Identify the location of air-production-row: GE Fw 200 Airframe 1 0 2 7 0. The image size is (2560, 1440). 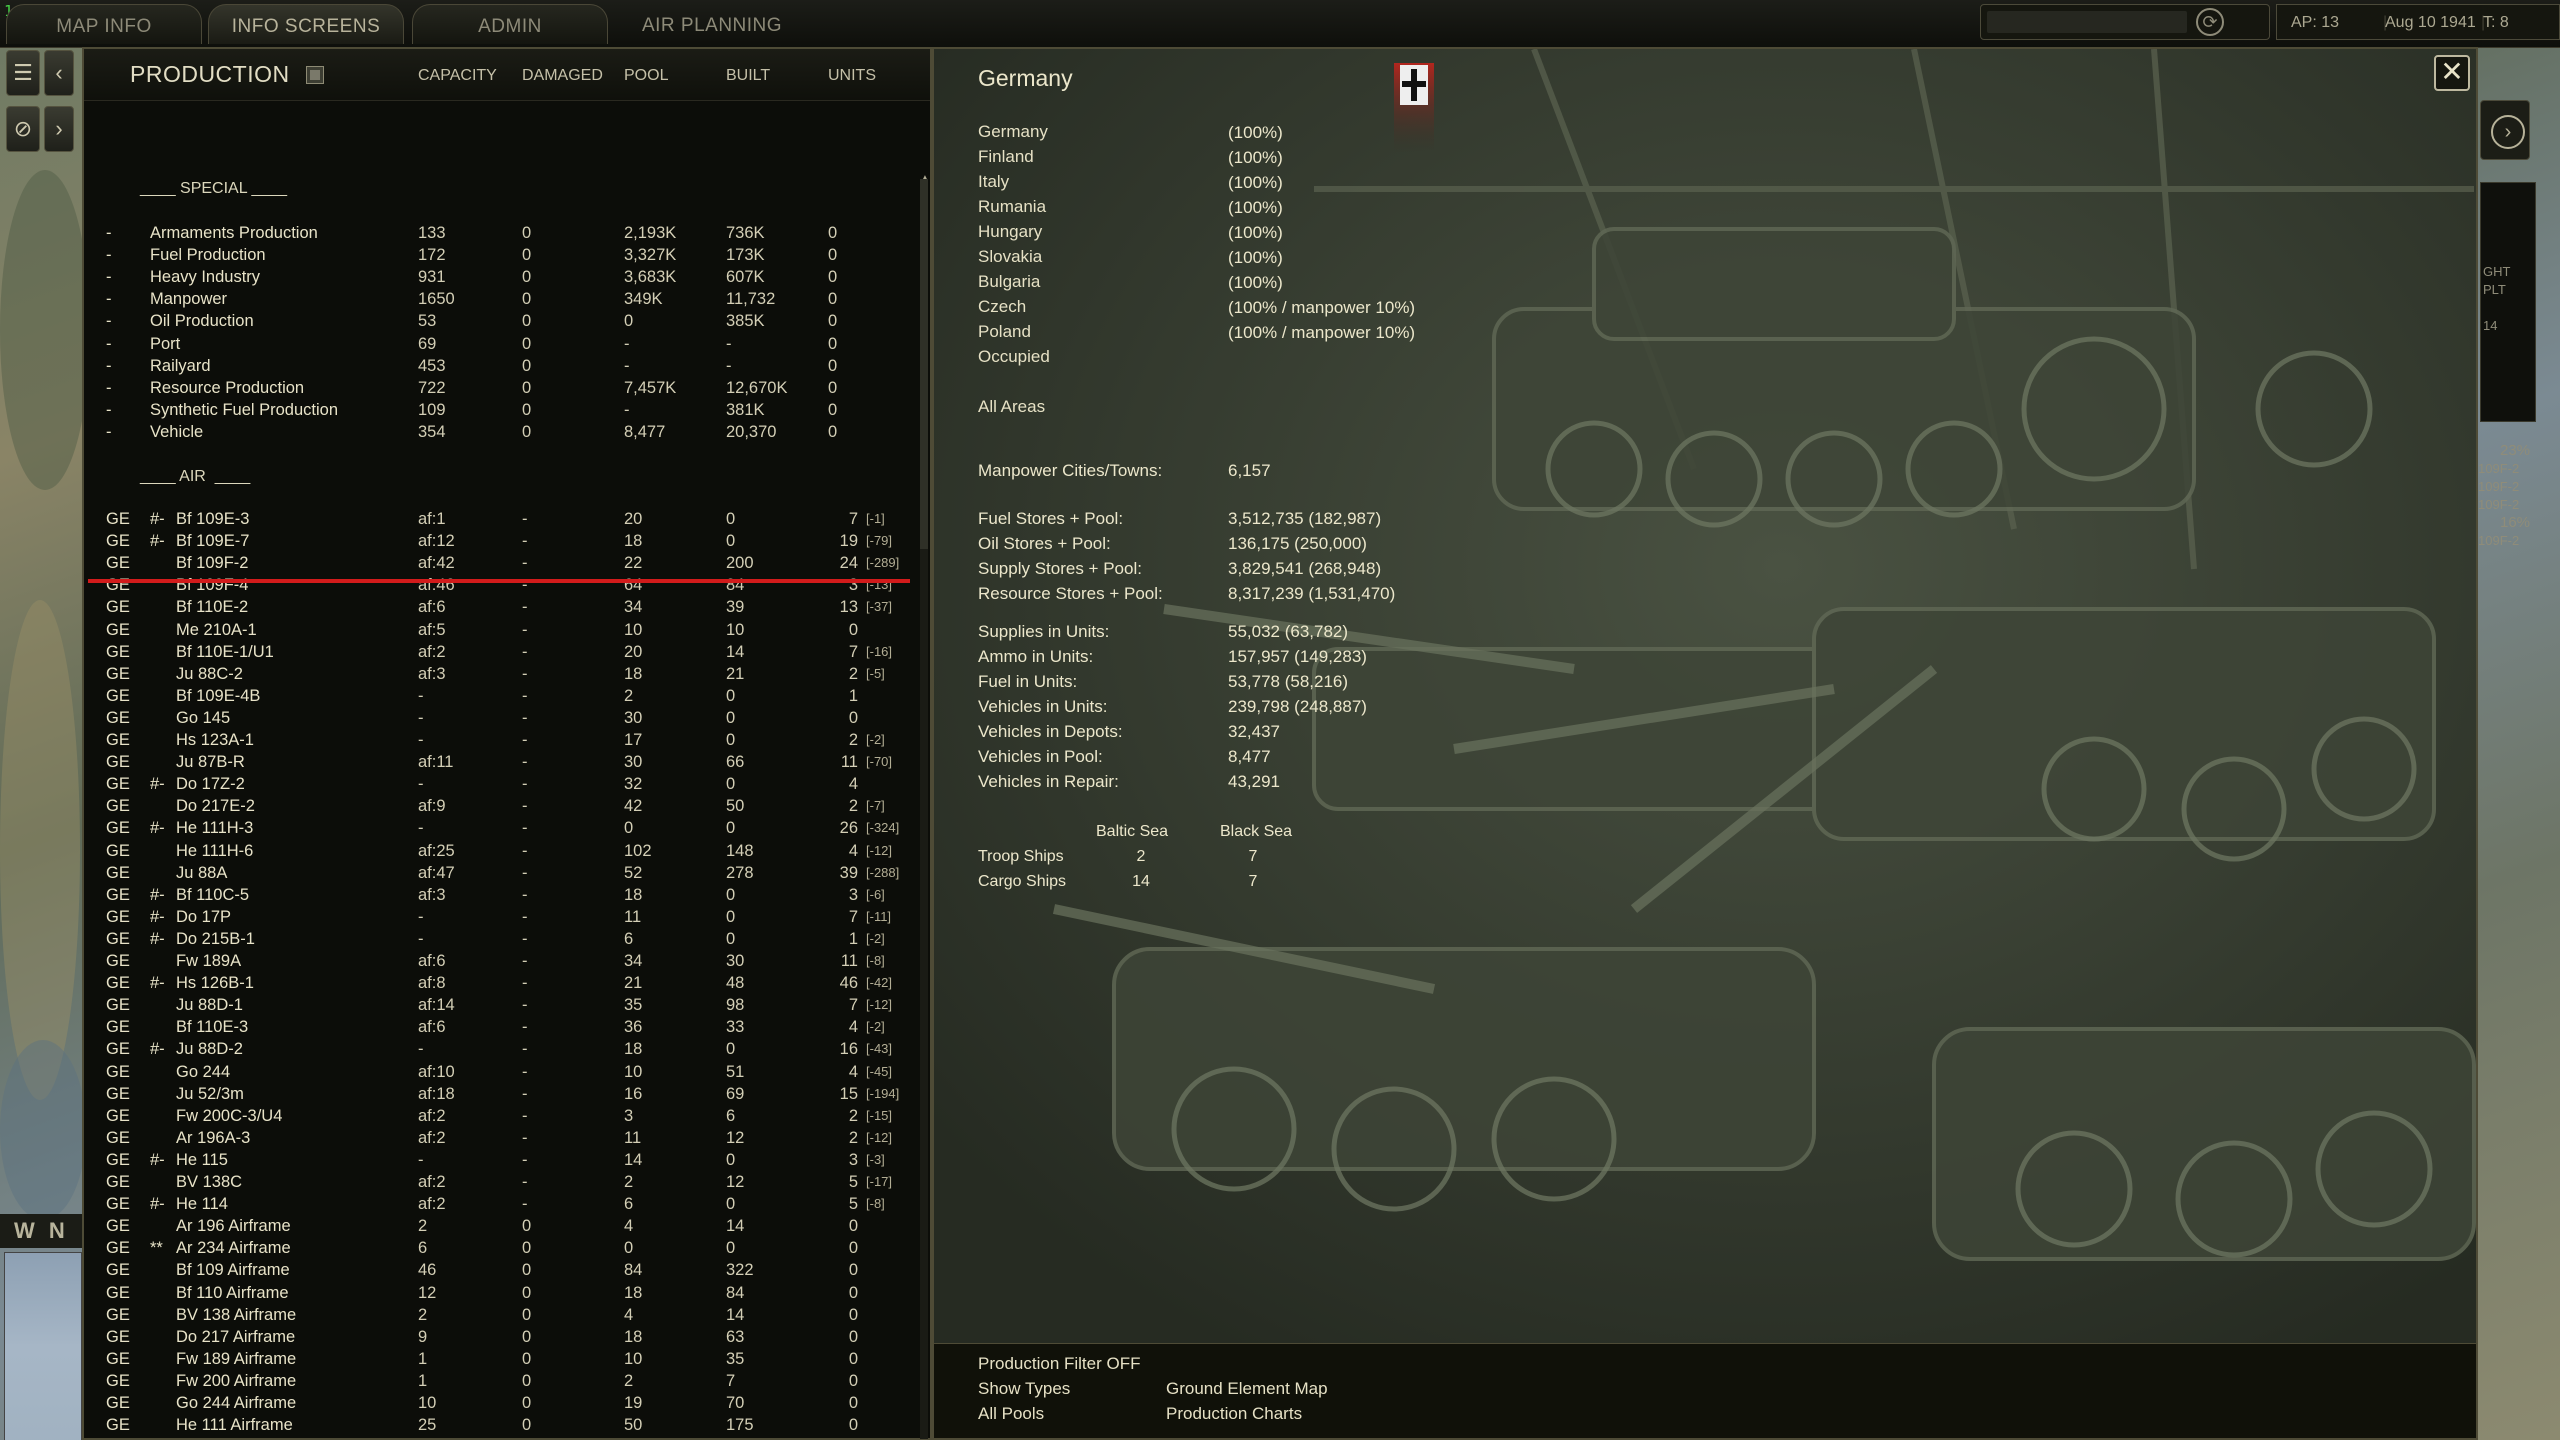
(507, 1381).